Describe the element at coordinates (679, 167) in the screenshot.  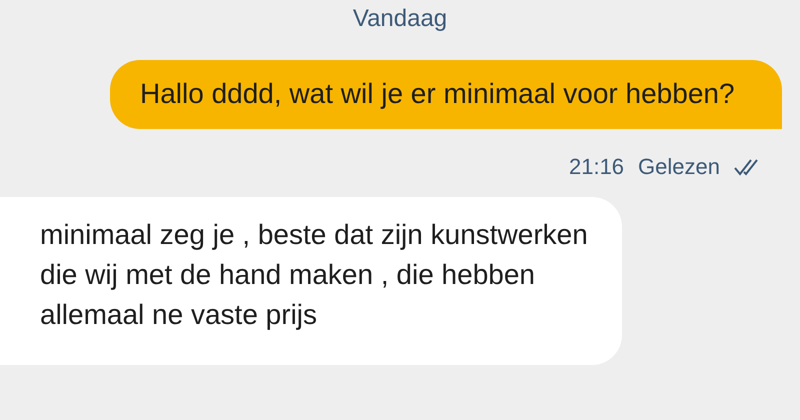
I see `read-status: Gelezen` at that location.